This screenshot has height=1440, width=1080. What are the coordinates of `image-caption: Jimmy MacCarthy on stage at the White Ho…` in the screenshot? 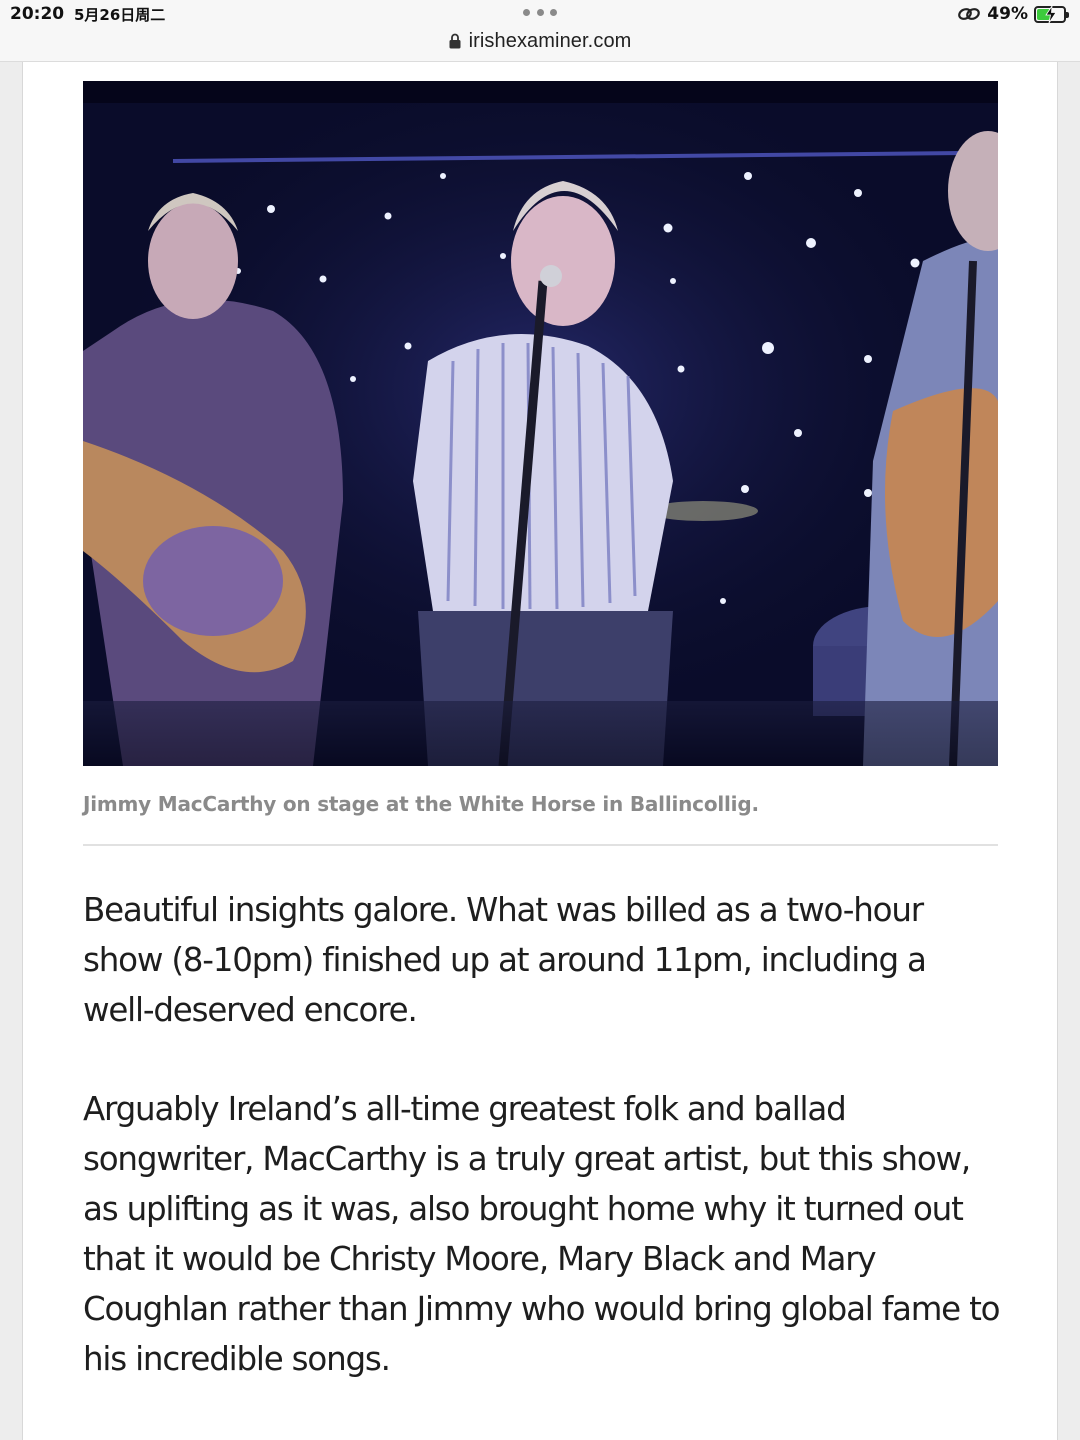 It's located at (421, 804).